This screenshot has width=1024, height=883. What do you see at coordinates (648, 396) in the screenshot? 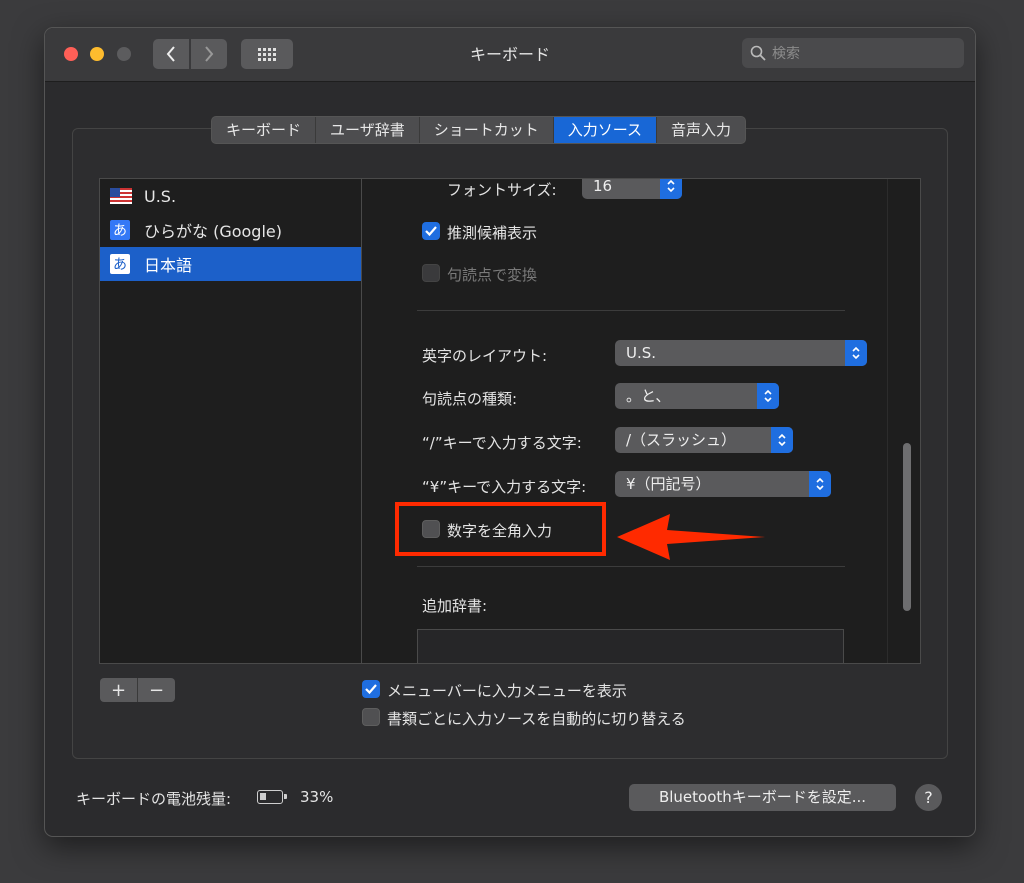
I see `punct-type-value: 。と、` at bounding box center [648, 396].